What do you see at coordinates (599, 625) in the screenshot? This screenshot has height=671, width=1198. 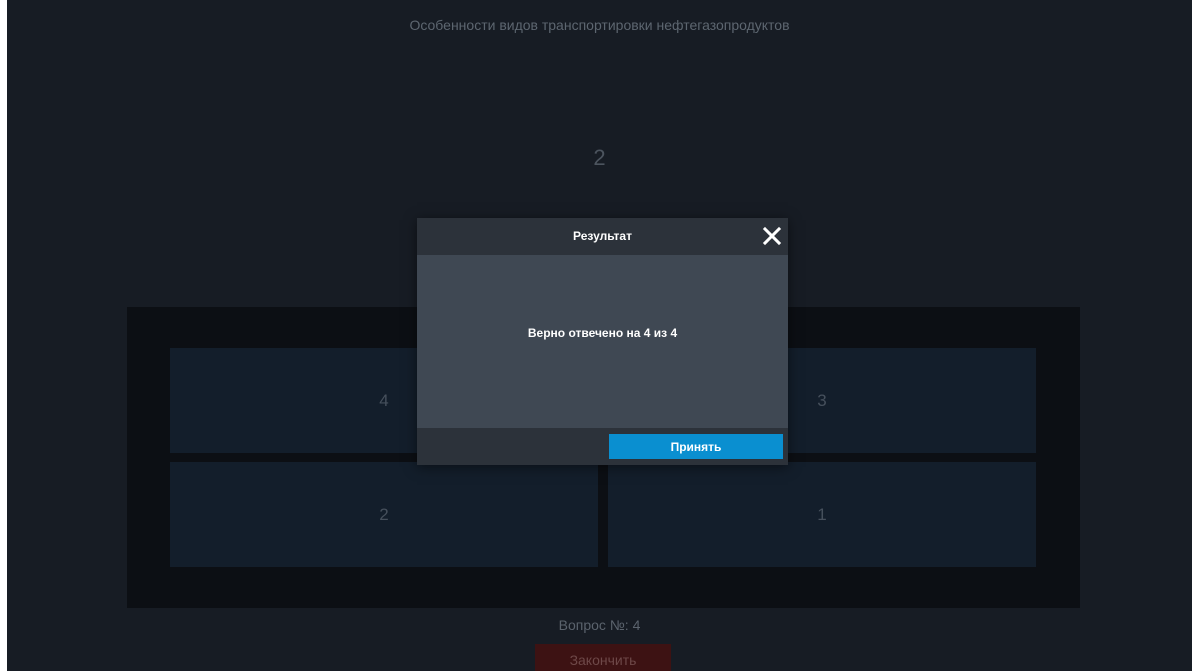 I see `question-counter: Вопрос №: 4` at bounding box center [599, 625].